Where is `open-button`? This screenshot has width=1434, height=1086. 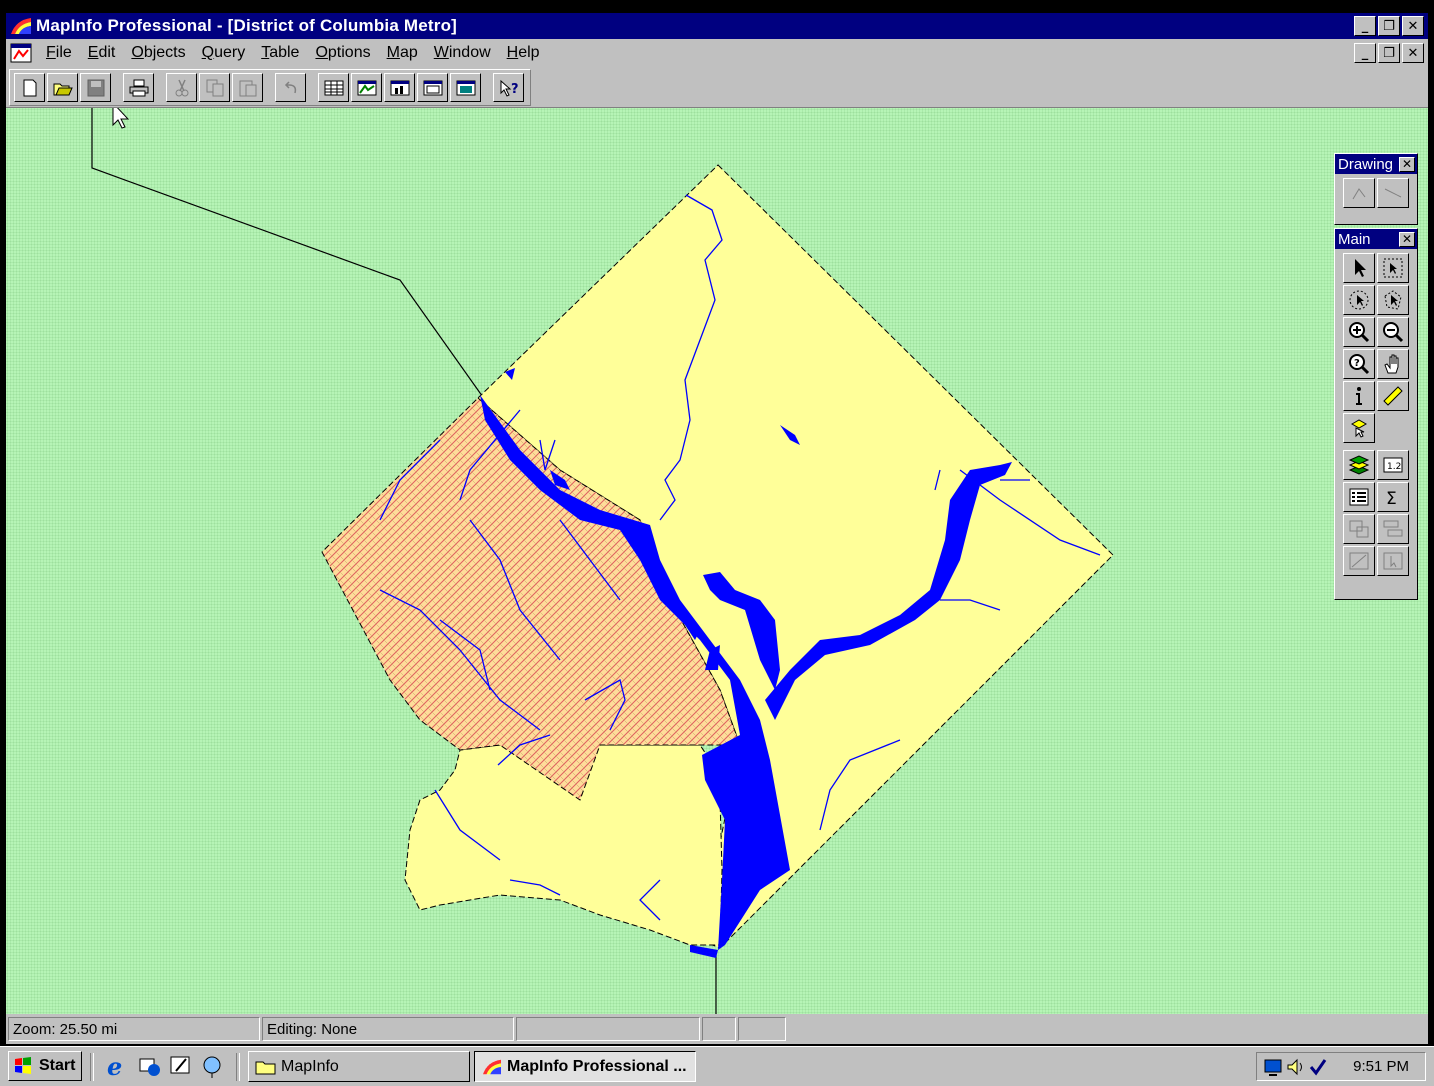
open-button is located at coordinates (62, 87).